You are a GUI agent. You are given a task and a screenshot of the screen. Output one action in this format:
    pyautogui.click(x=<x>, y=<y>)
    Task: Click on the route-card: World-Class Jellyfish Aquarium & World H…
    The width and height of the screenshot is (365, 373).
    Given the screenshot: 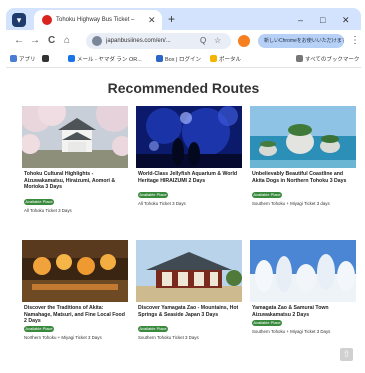 What is the action you would take?
    pyautogui.click(x=189, y=165)
    